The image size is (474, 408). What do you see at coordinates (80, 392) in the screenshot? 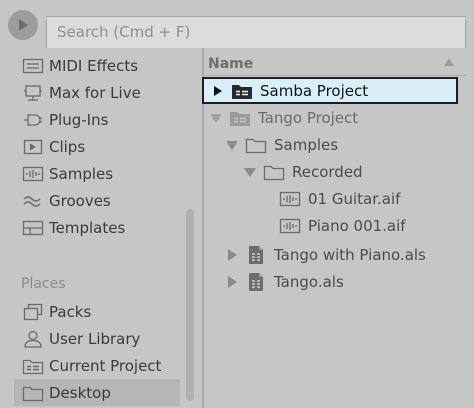
I see `sidebar-item-label: Desktop` at bounding box center [80, 392].